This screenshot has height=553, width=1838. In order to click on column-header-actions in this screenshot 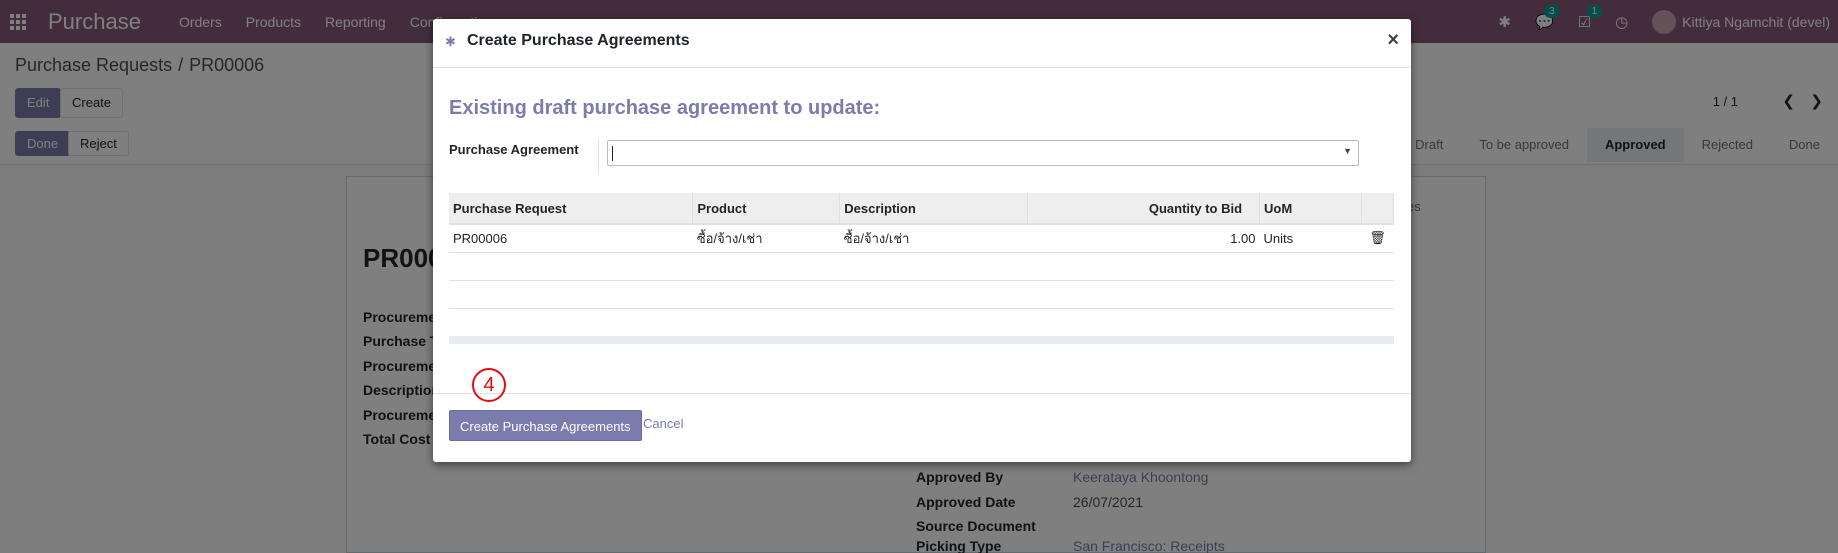, I will do `click(1378, 209)`.